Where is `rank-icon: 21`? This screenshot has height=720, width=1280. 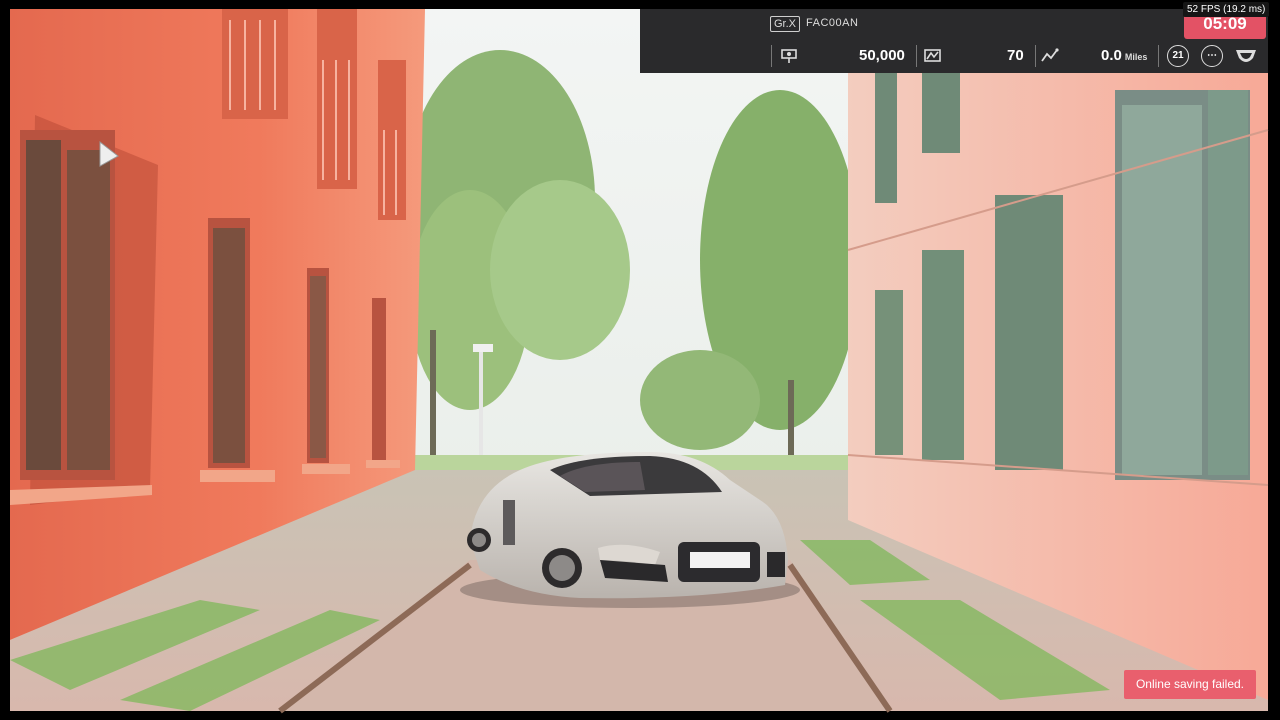 rank-icon: 21 is located at coordinates (1178, 56).